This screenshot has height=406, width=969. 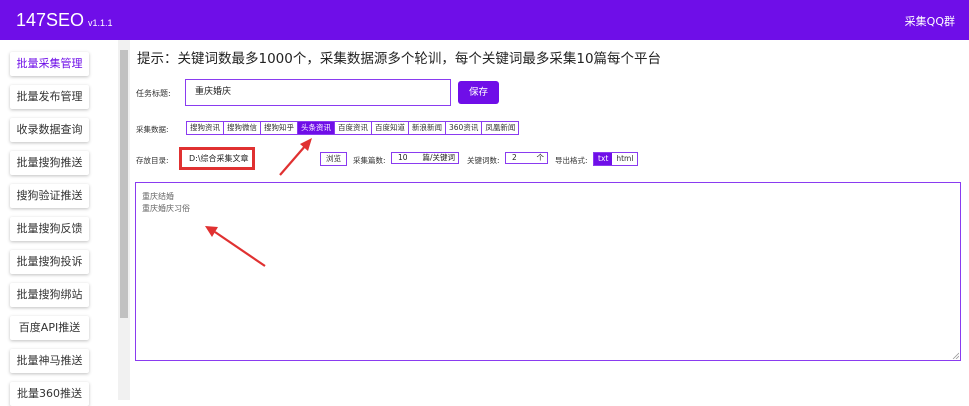 What do you see at coordinates (49, 130) in the screenshot?
I see `sidebar-item-index-query: 收录数据查询` at bounding box center [49, 130].